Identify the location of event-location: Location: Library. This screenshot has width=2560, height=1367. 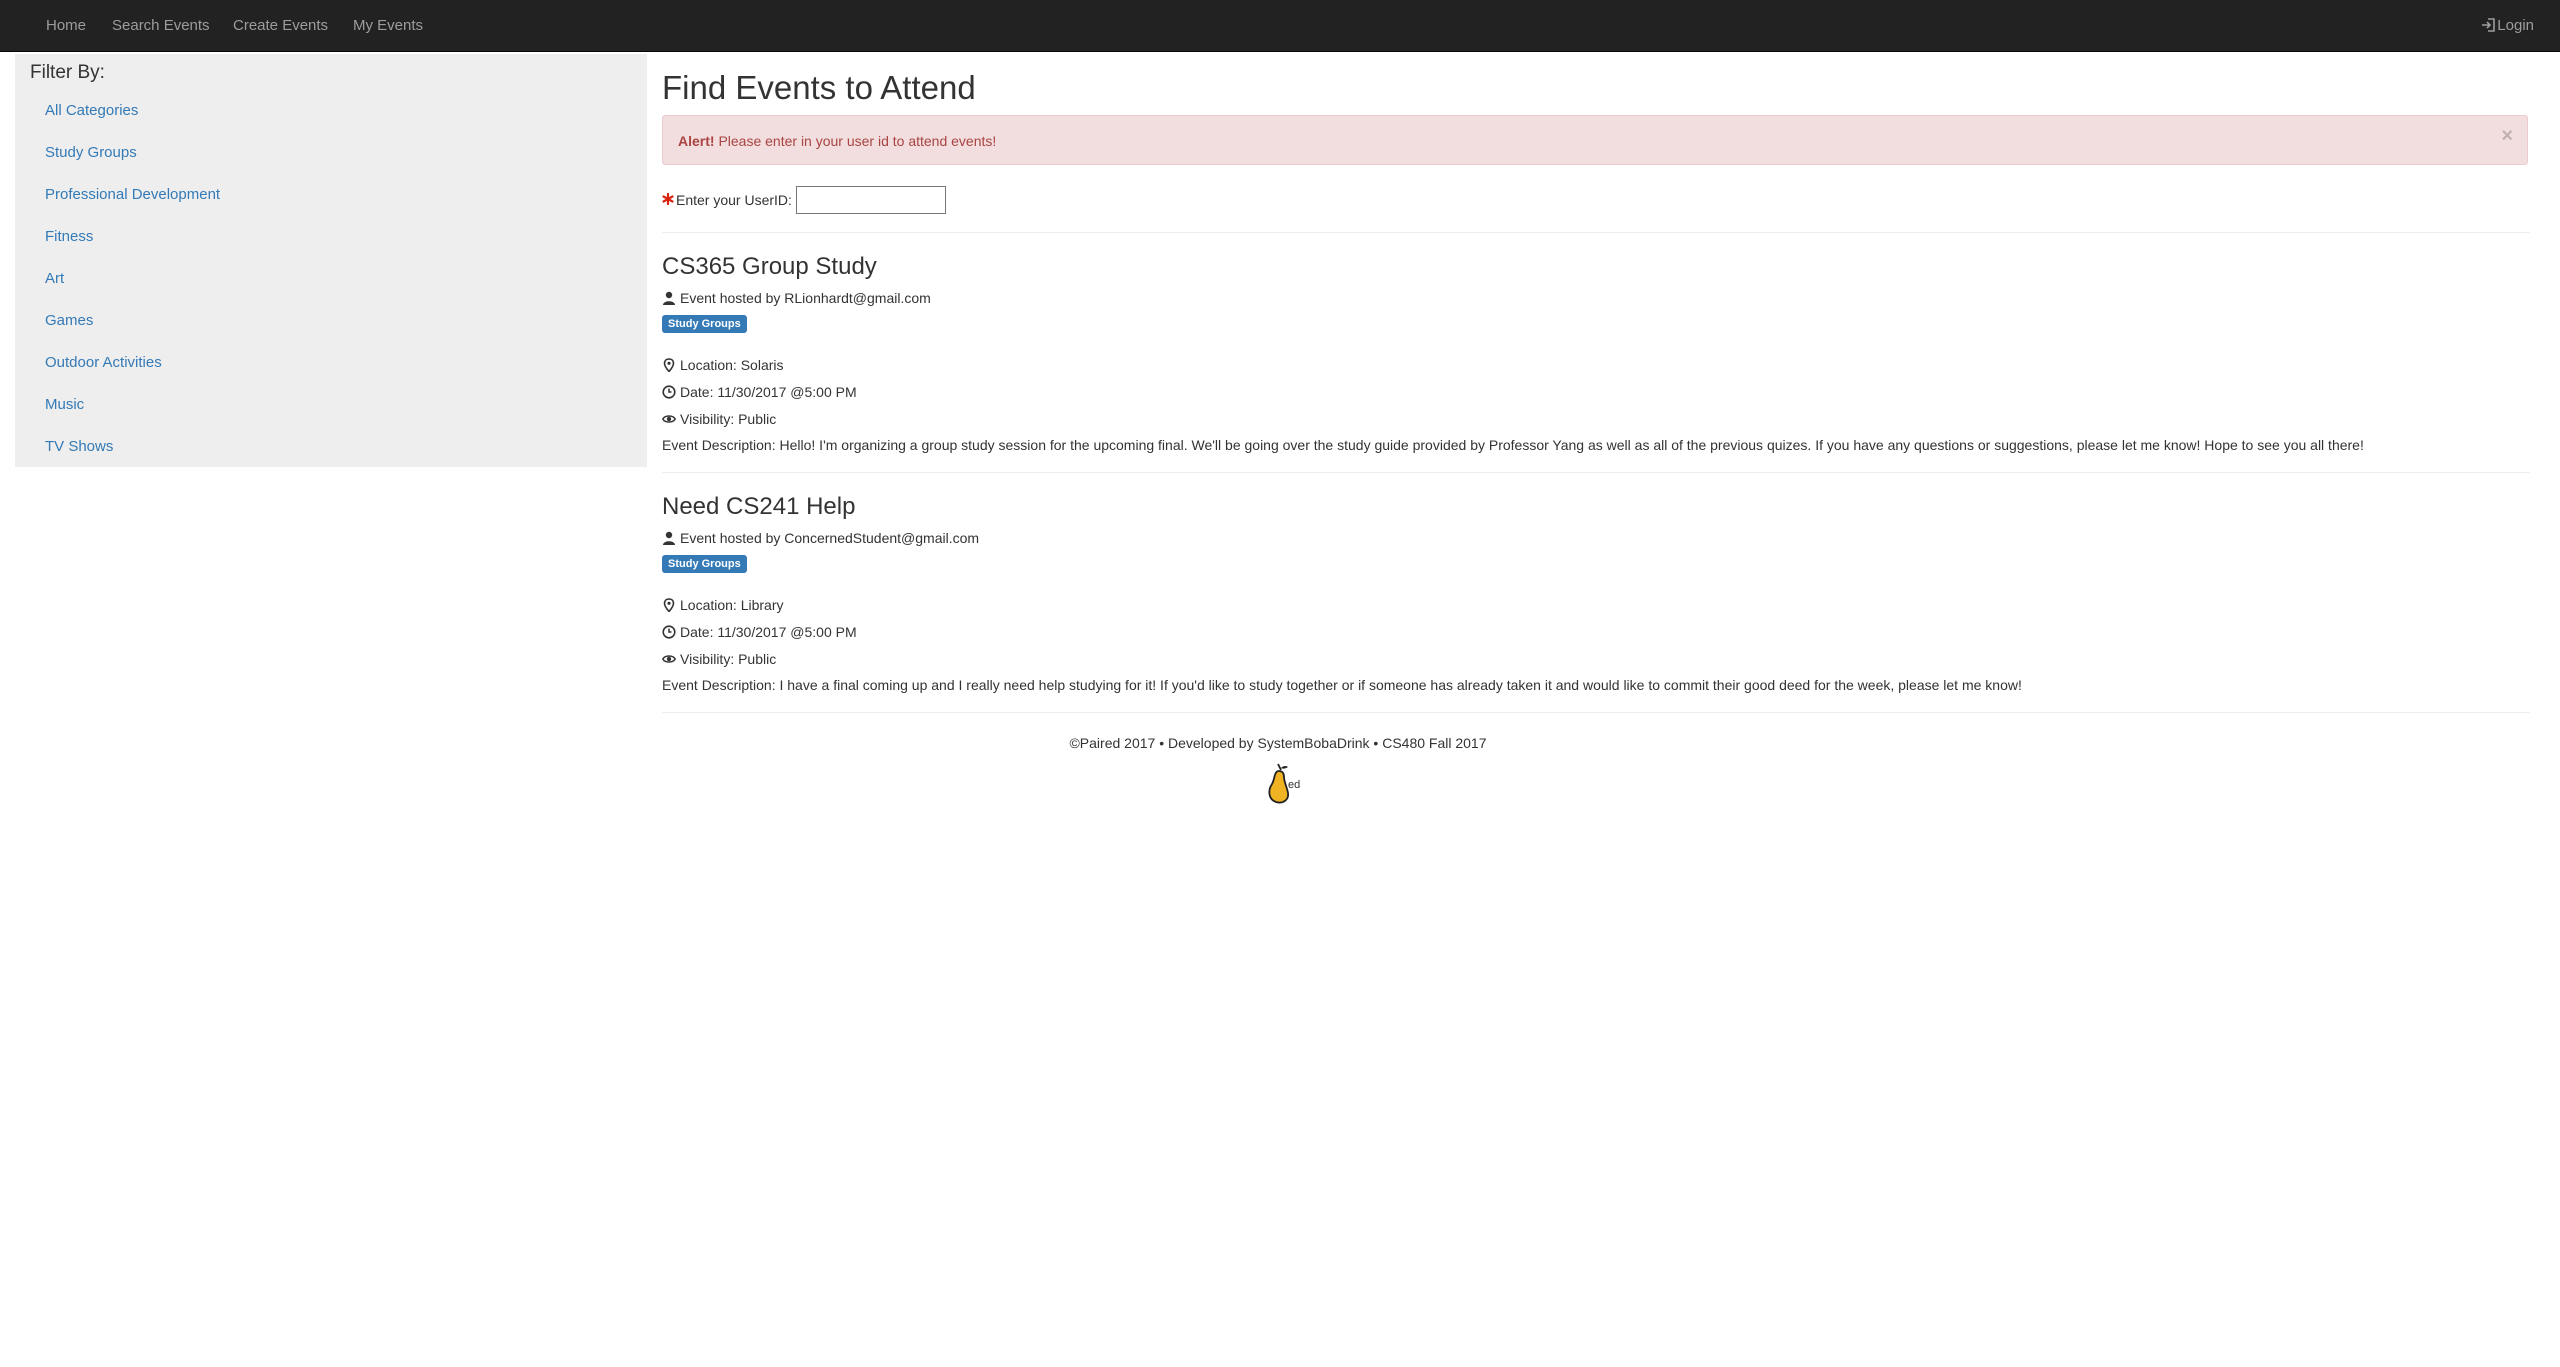
(723, 605).